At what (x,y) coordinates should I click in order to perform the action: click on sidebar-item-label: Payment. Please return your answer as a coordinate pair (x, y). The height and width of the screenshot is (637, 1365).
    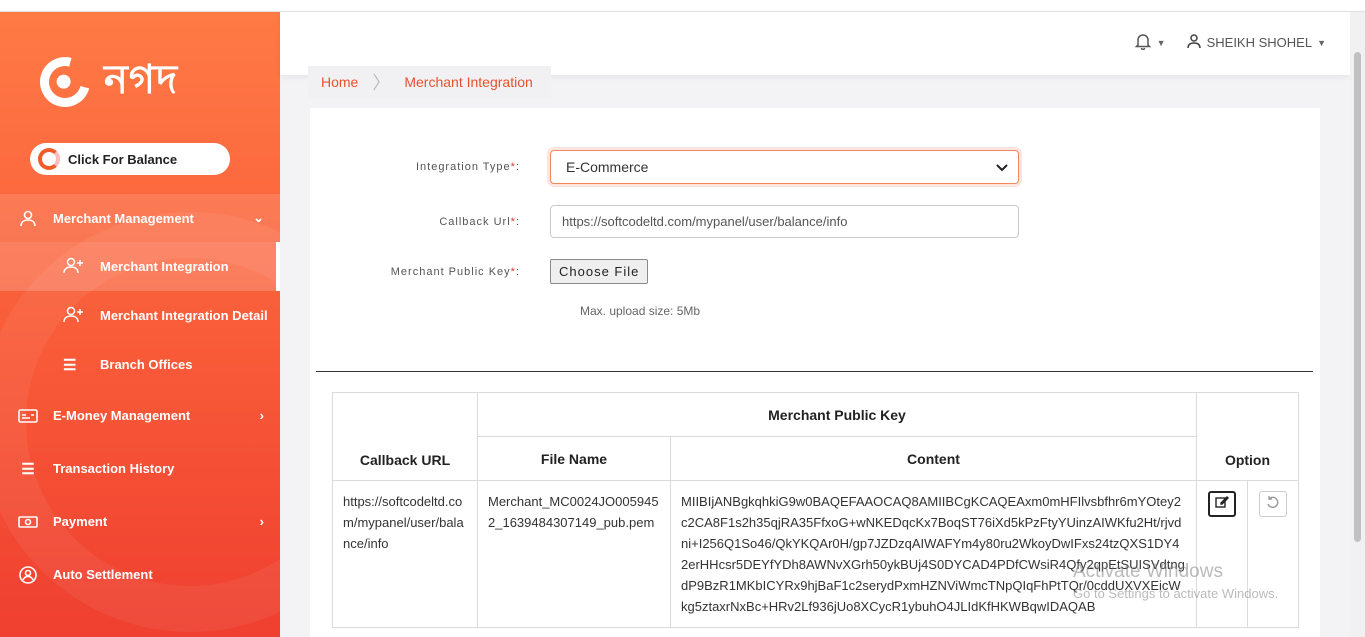
    Looking at the image, I should click on (80, 521).